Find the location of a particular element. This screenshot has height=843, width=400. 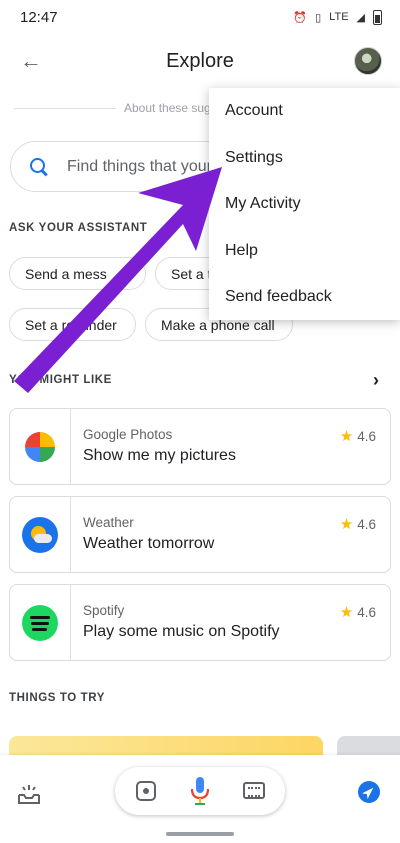

menu-item-settings: Settings is located at coordinates (304, 158).